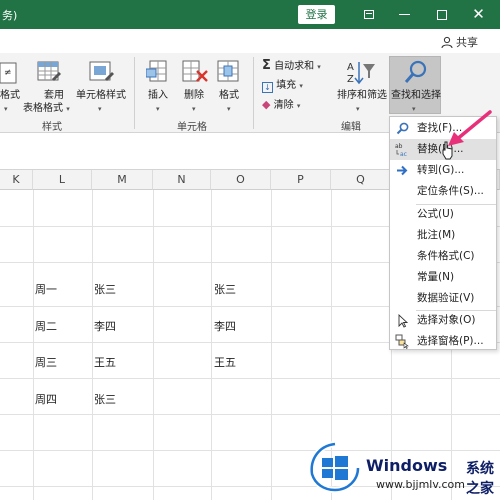 This screenshot has height=500, width=500. I want to click on minimize-icon, so click(404, 14).